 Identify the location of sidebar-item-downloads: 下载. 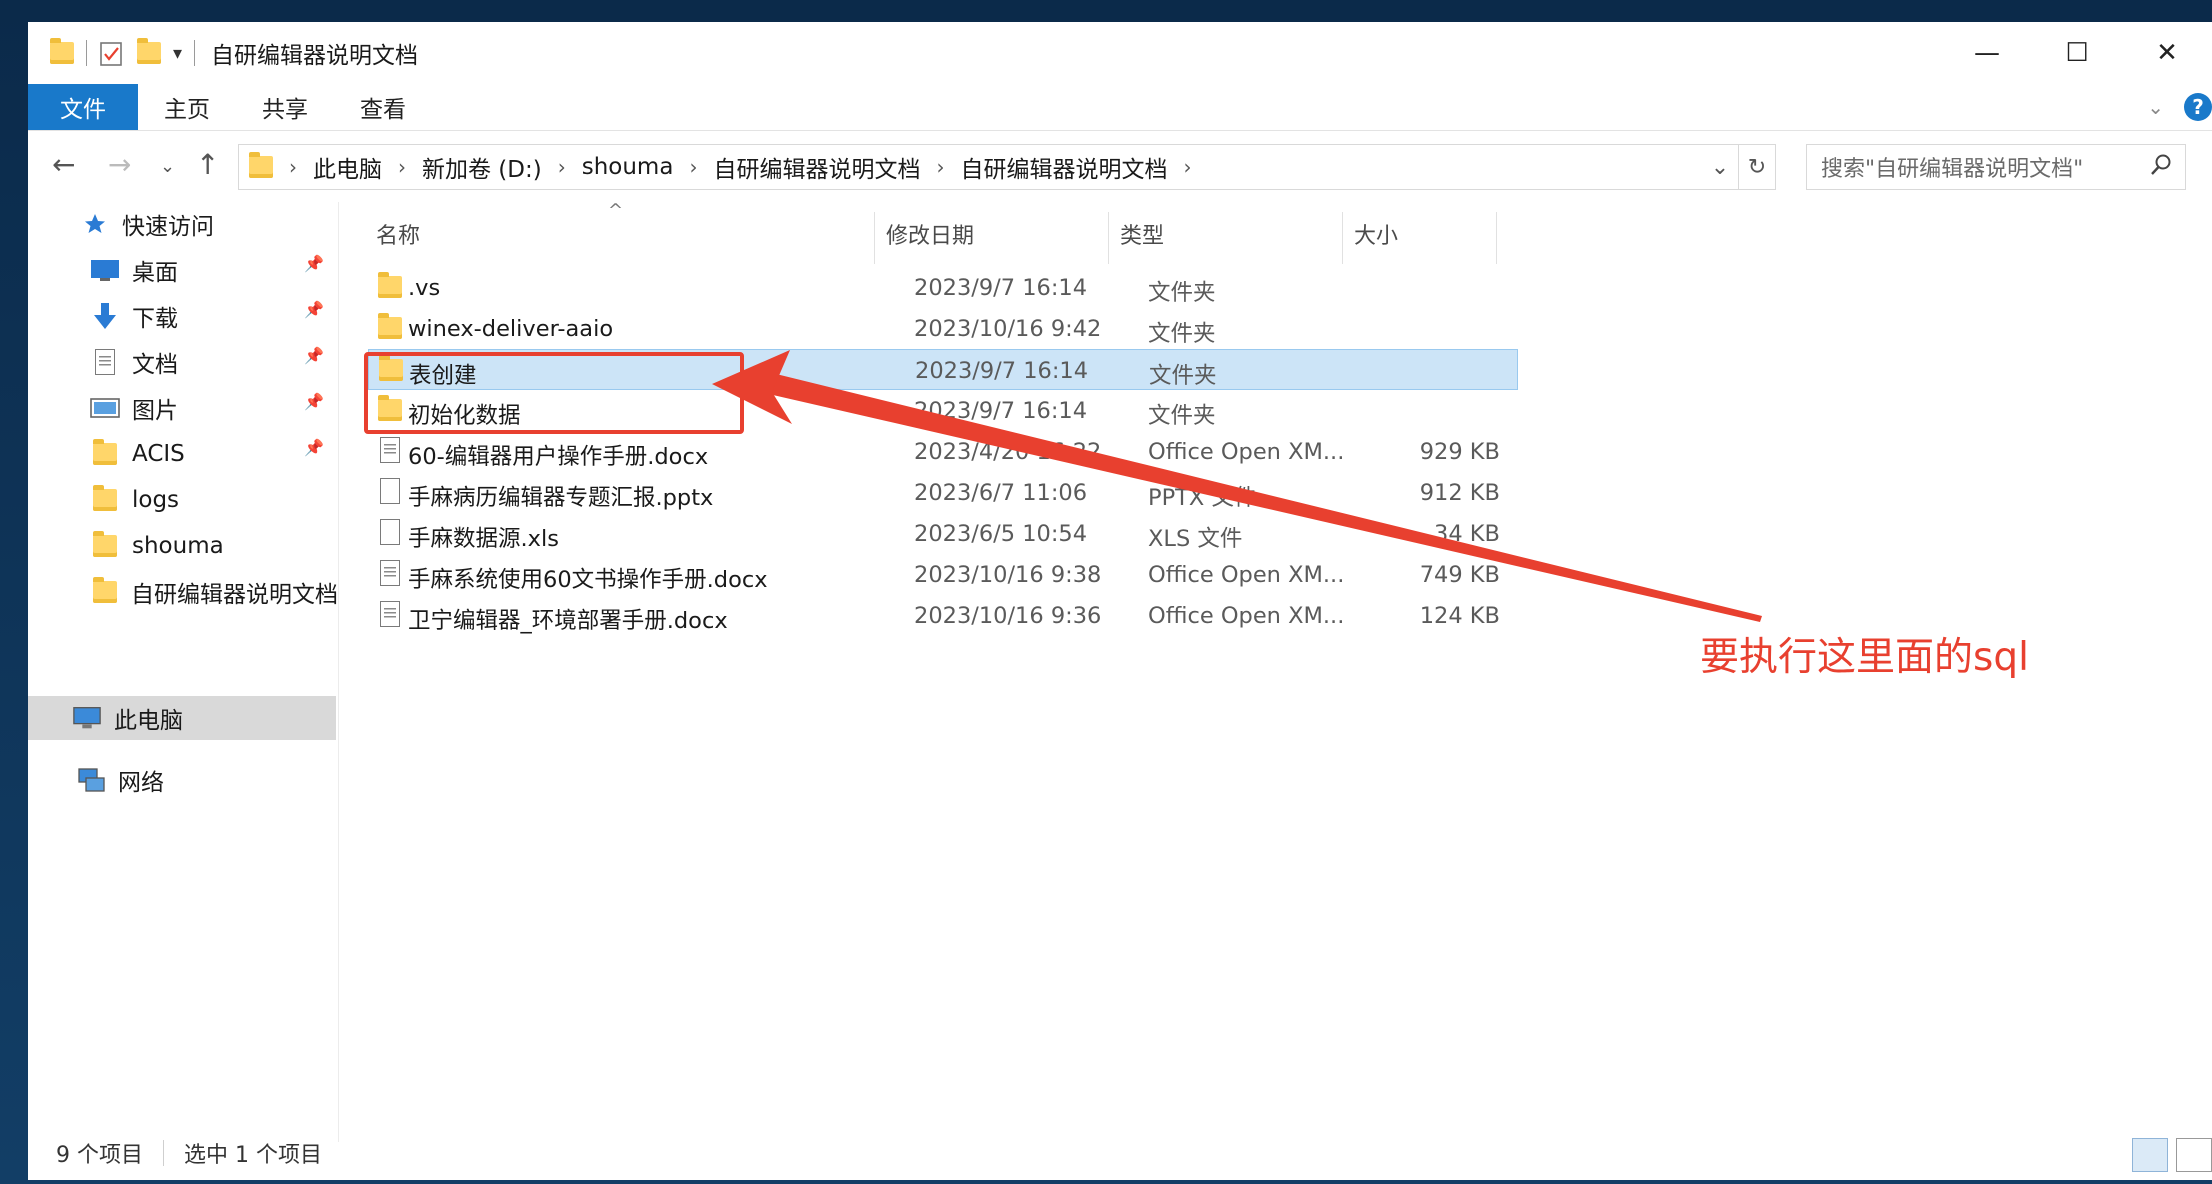
(134, 316).